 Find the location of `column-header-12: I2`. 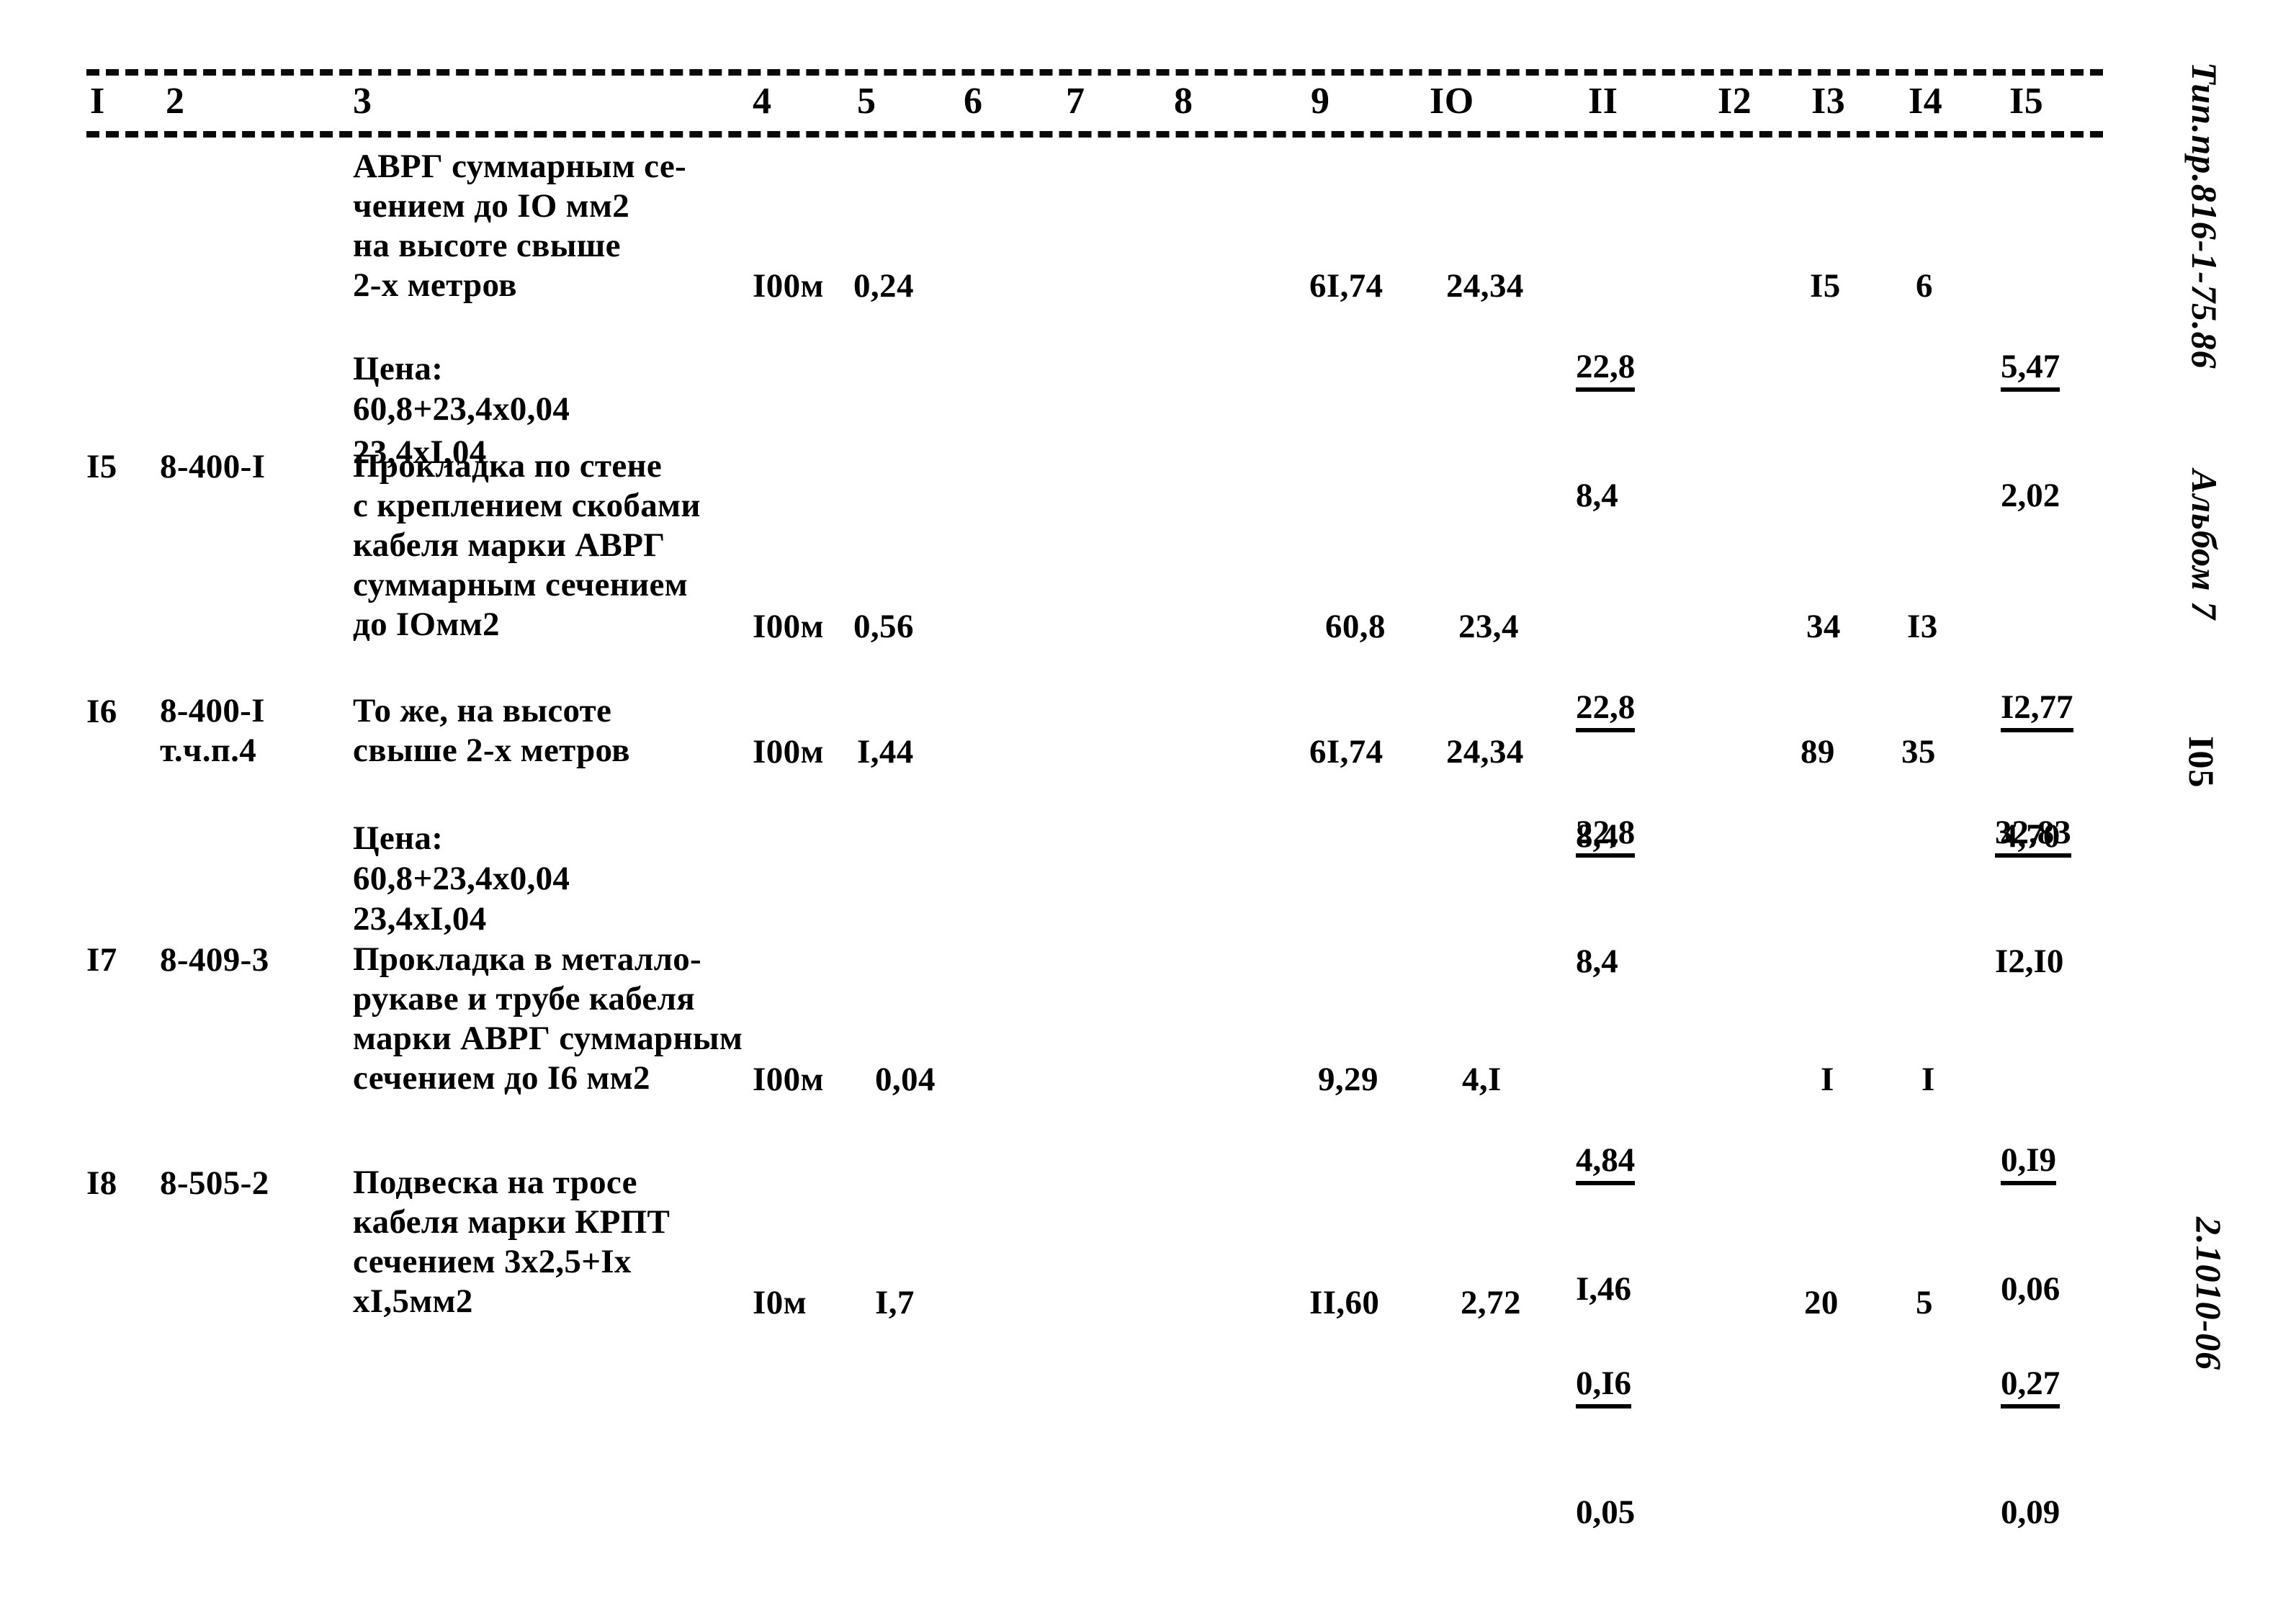

column-header-12: I2 is located at coordinates (1735, 102).